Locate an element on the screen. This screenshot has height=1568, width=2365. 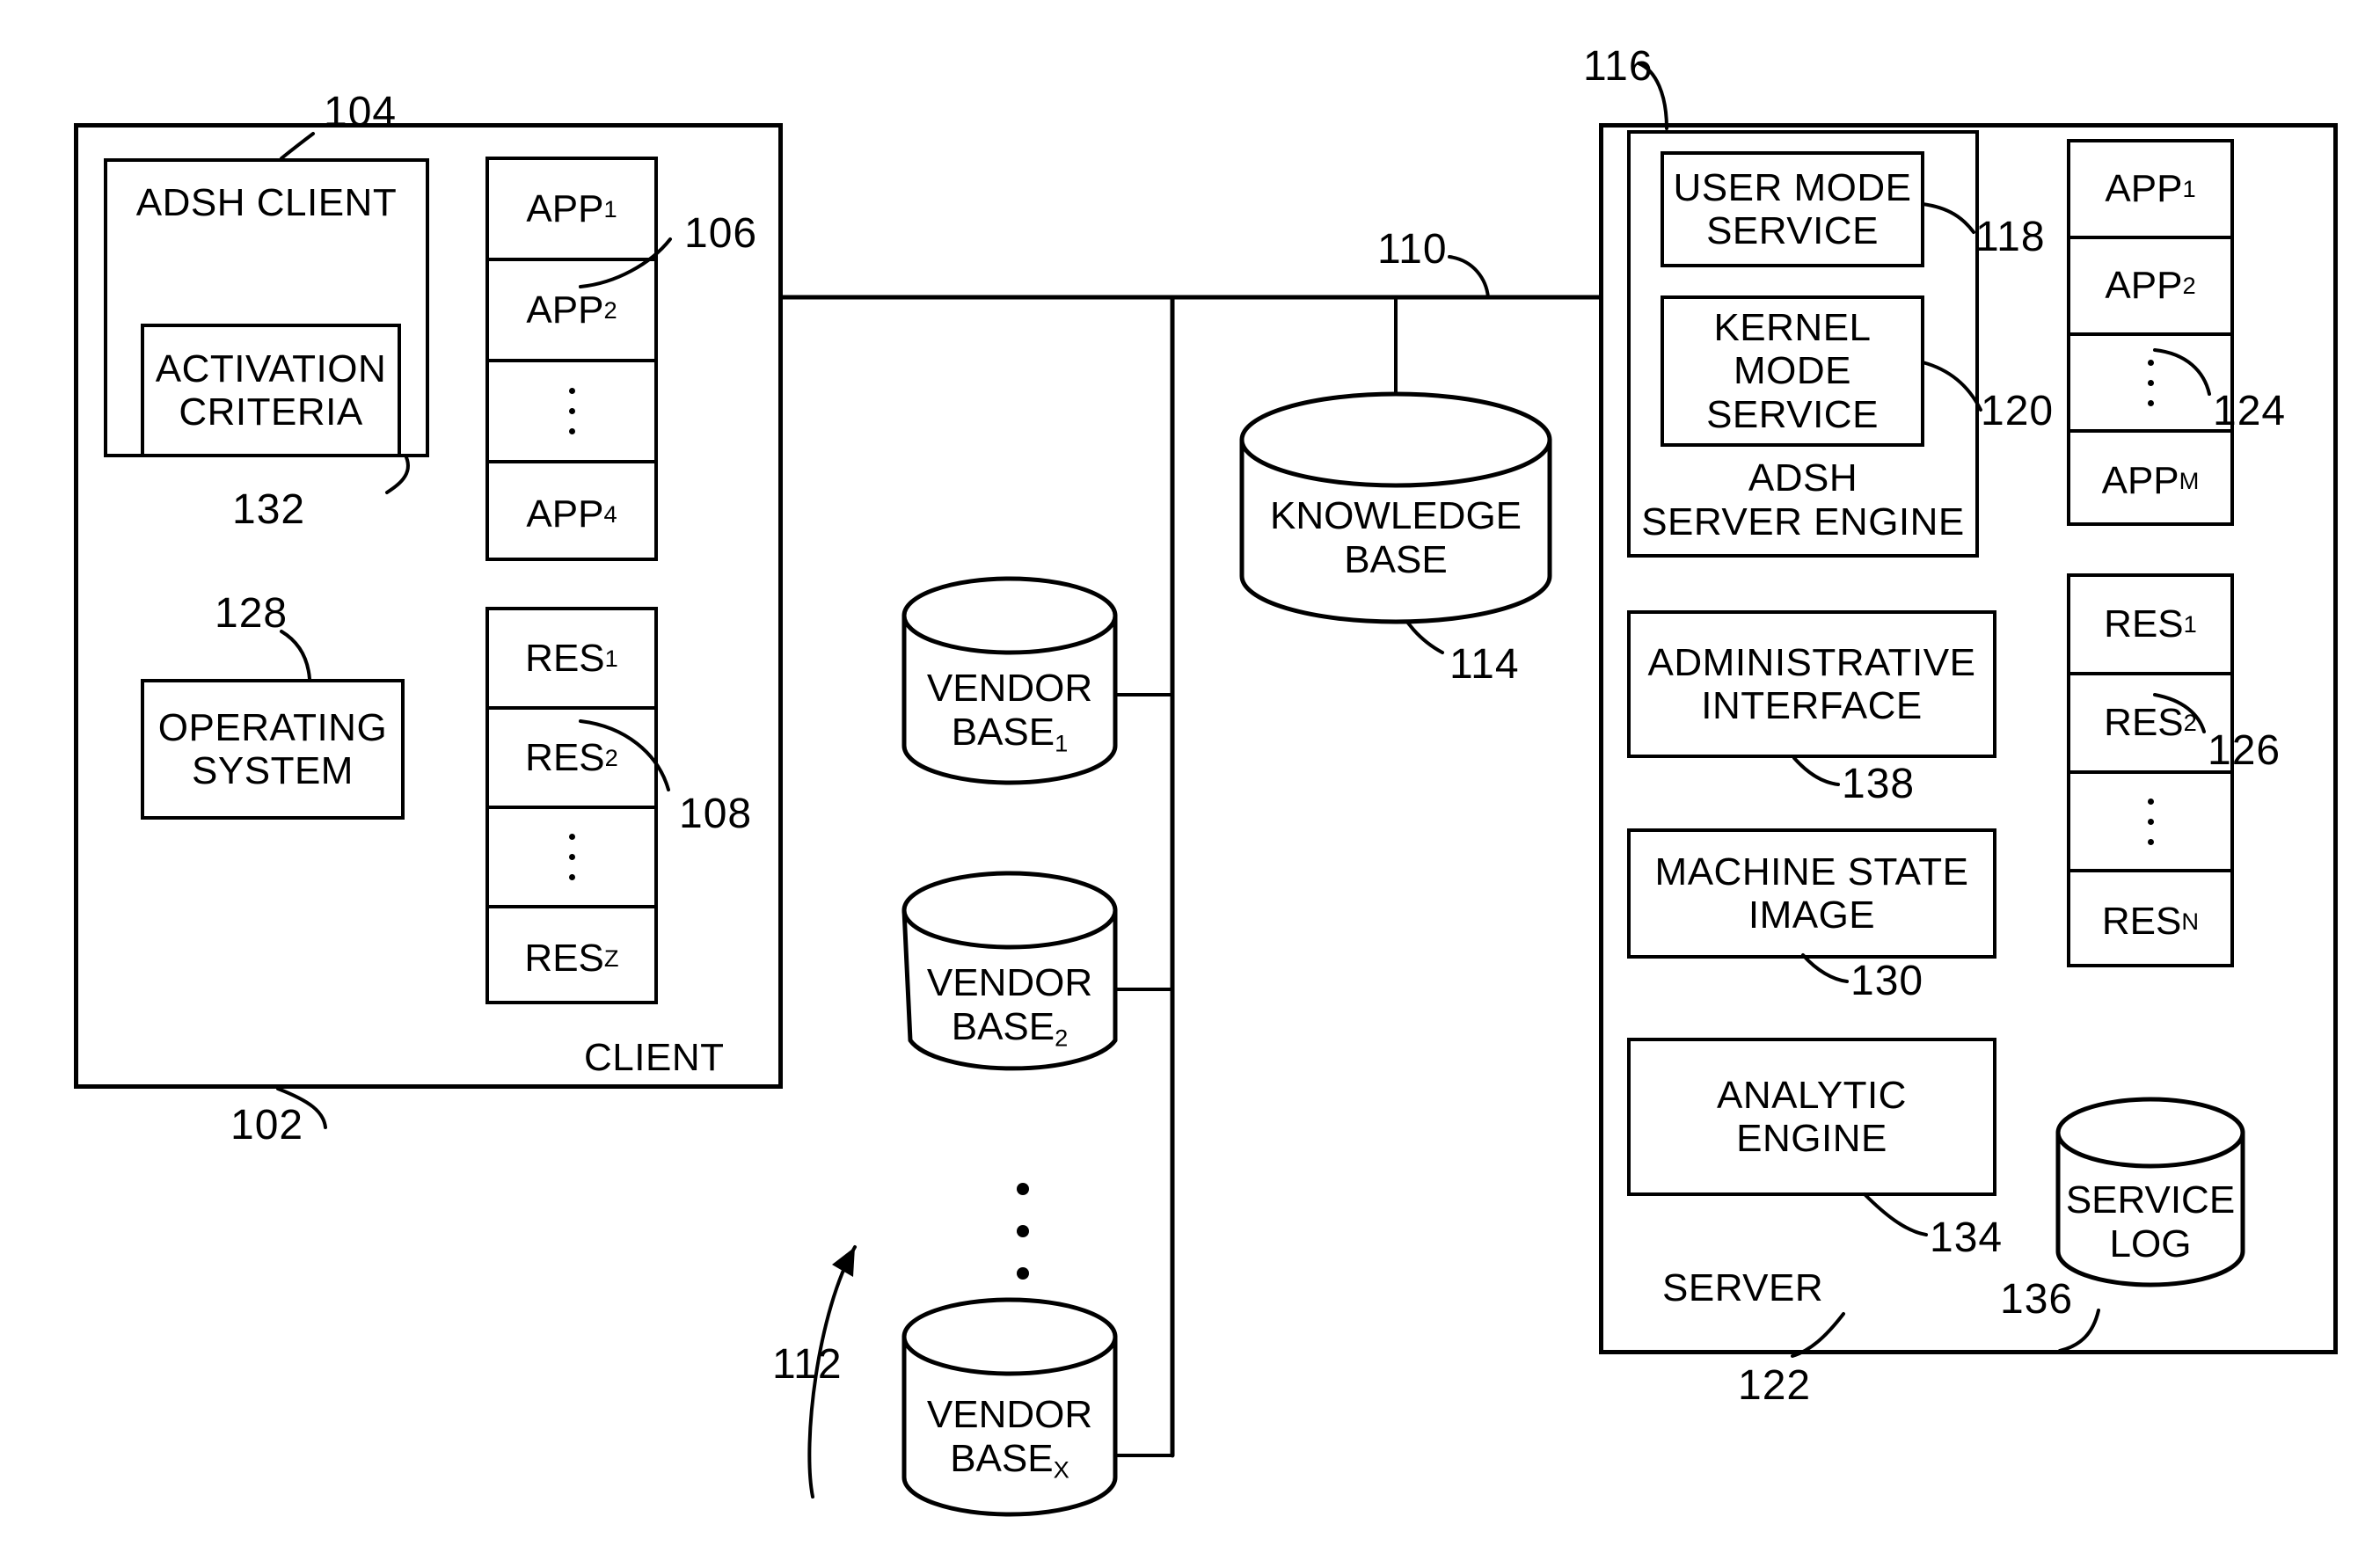
ref-132: 132 is located at coordinates (269, 509).